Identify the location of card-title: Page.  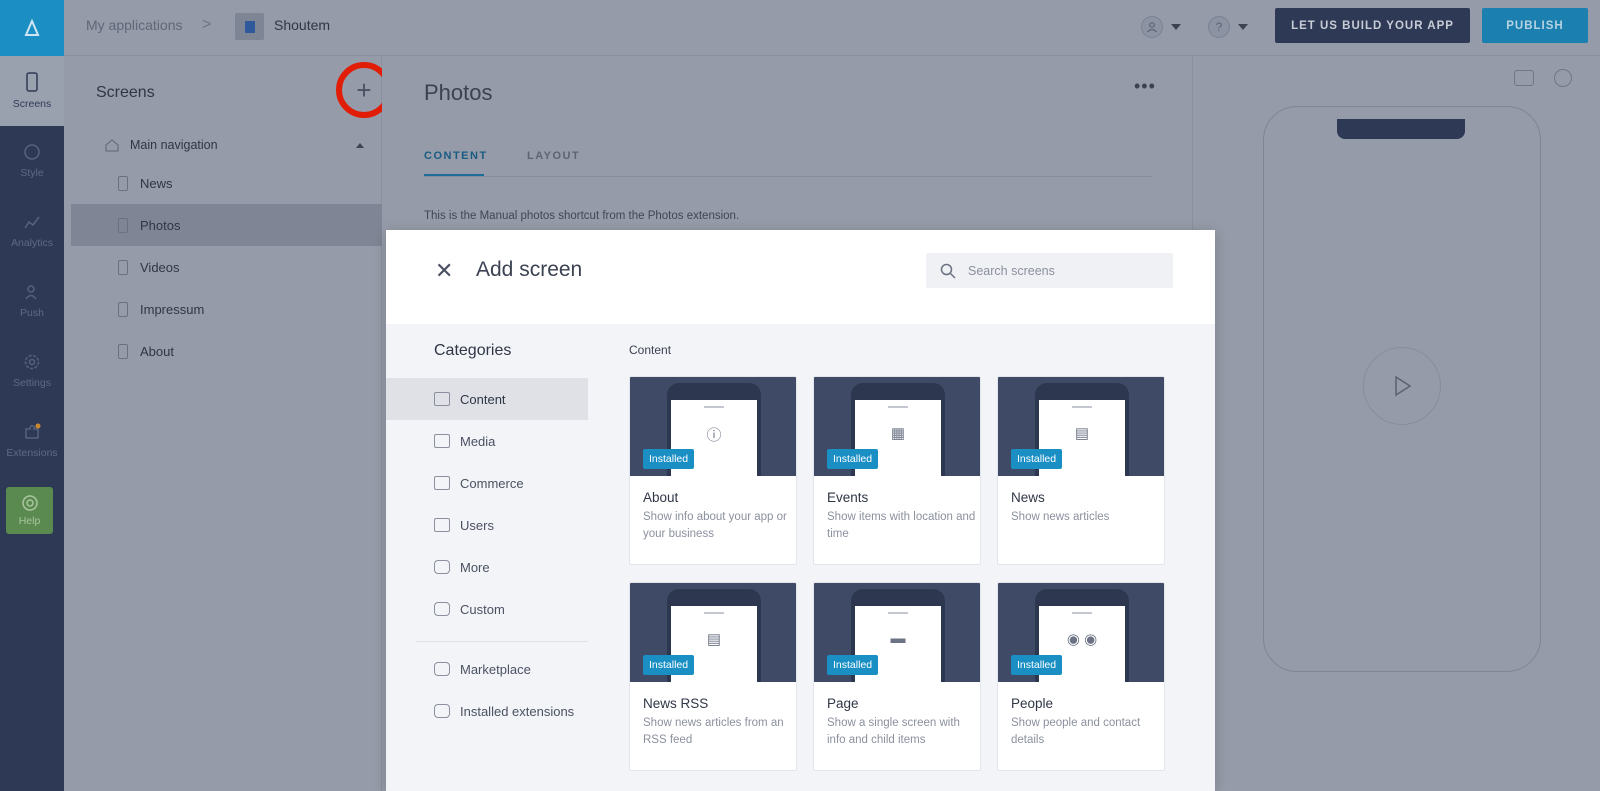
(843, 703).